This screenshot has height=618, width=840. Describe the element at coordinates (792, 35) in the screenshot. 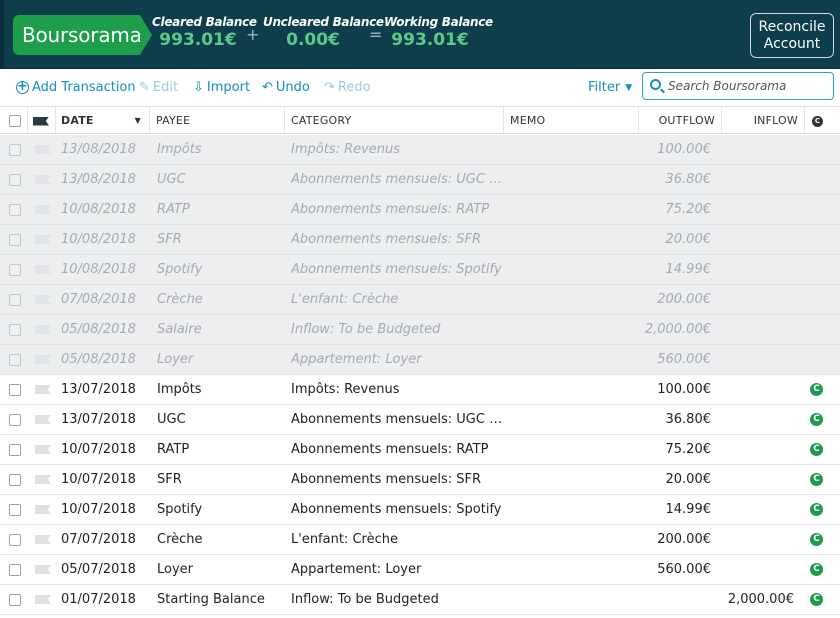

I see `reconcile-account-button: Reconcile Account` at that location.